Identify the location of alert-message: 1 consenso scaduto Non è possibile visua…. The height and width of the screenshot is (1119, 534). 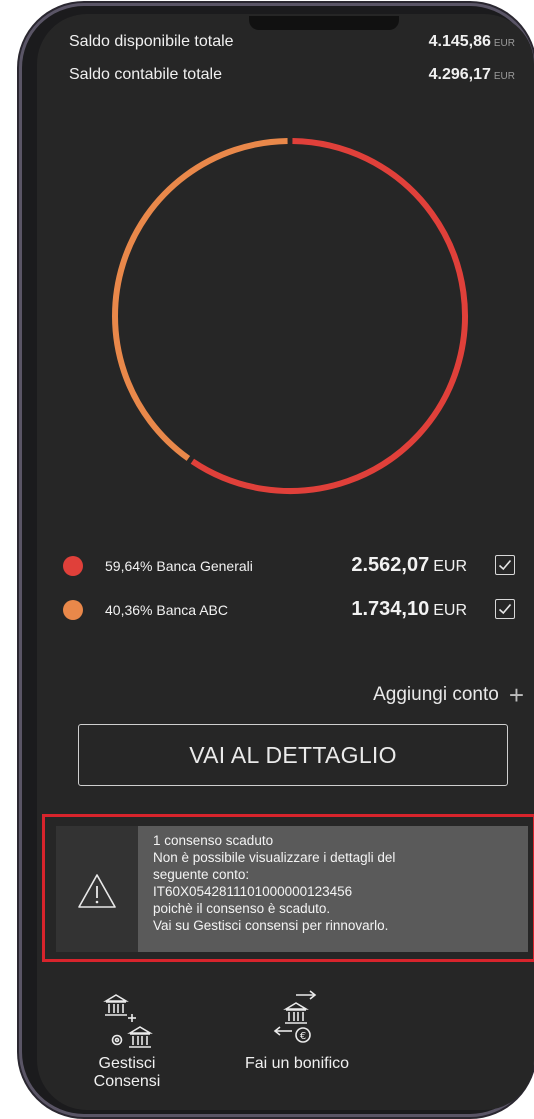
(333, 889).